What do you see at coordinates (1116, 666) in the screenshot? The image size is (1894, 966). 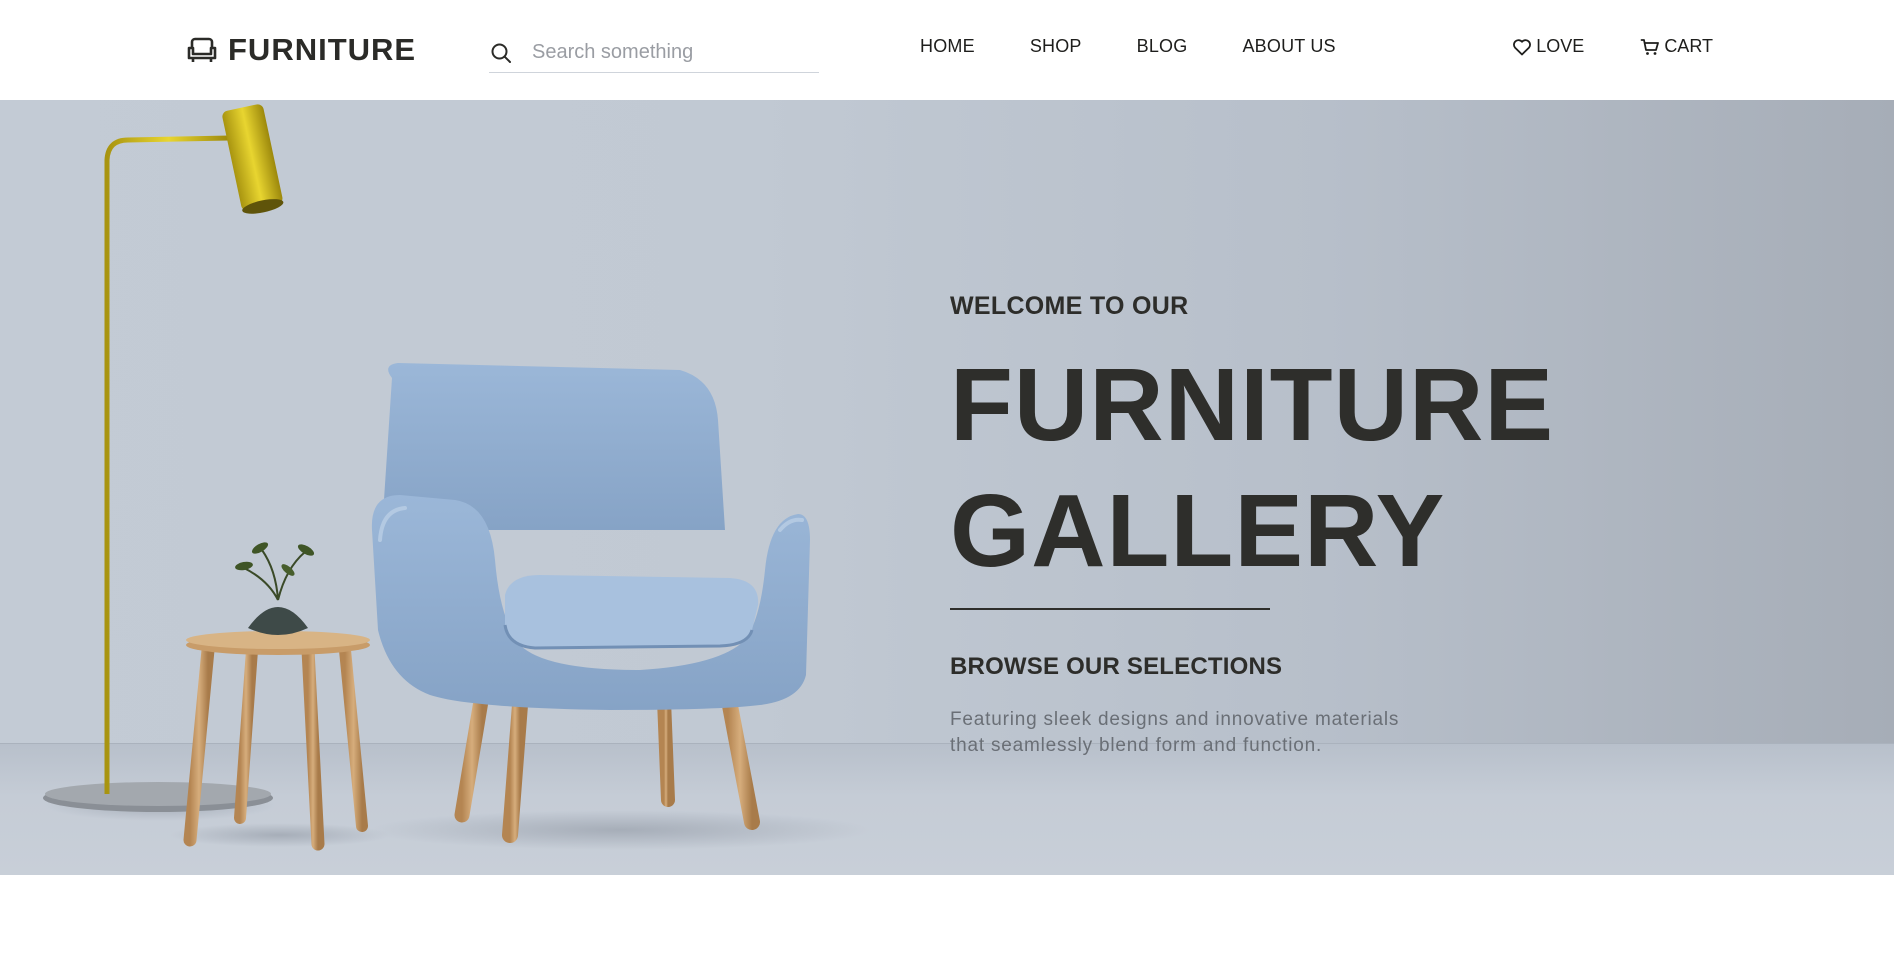 I see `hero-subhead: BROWSE OUR SELECTIONS` at bounding box center [1116, 666].